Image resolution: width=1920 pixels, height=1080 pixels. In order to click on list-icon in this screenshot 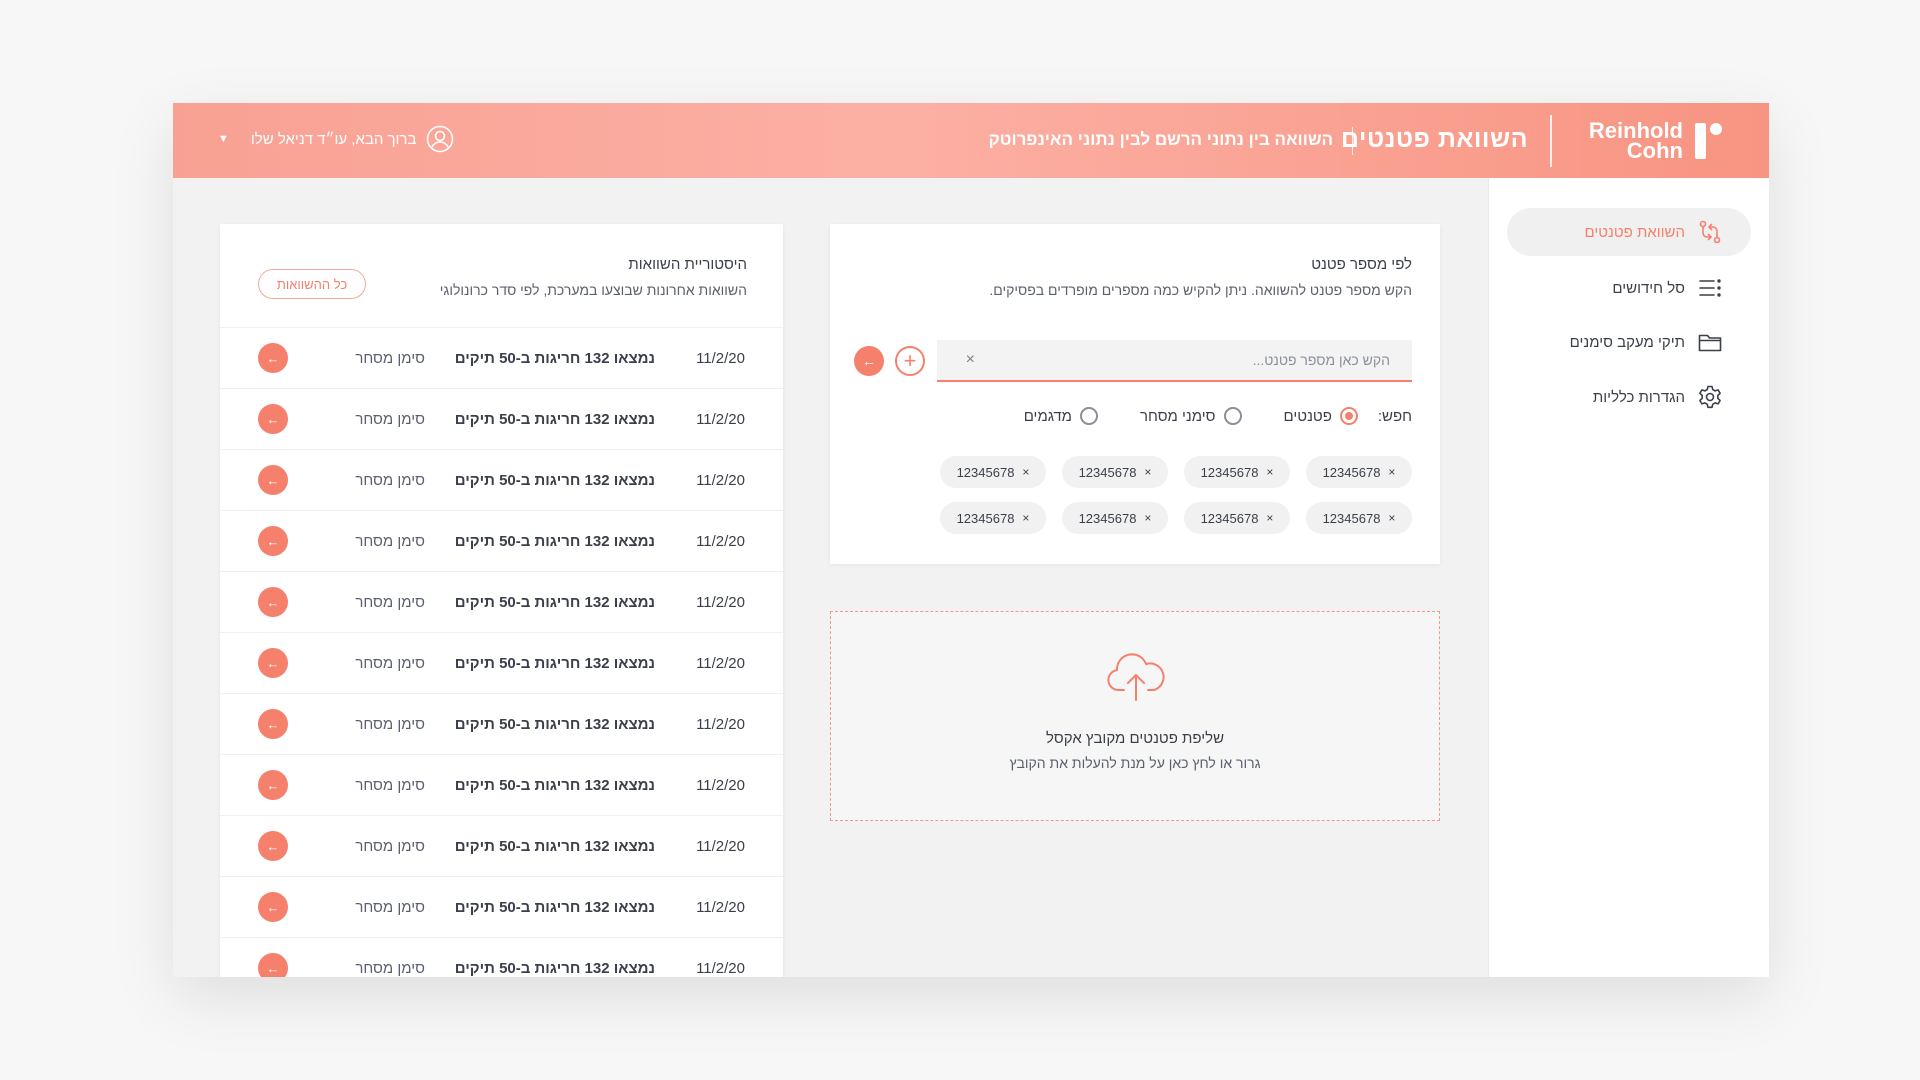, I will do `click(1710, 288)`.